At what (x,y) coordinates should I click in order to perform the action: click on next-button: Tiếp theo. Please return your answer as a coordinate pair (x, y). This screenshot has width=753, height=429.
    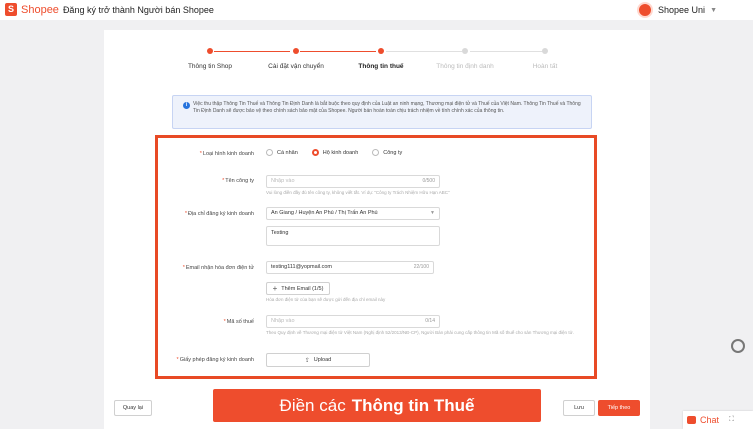
    Looking at the image, I should click on (619, 408).